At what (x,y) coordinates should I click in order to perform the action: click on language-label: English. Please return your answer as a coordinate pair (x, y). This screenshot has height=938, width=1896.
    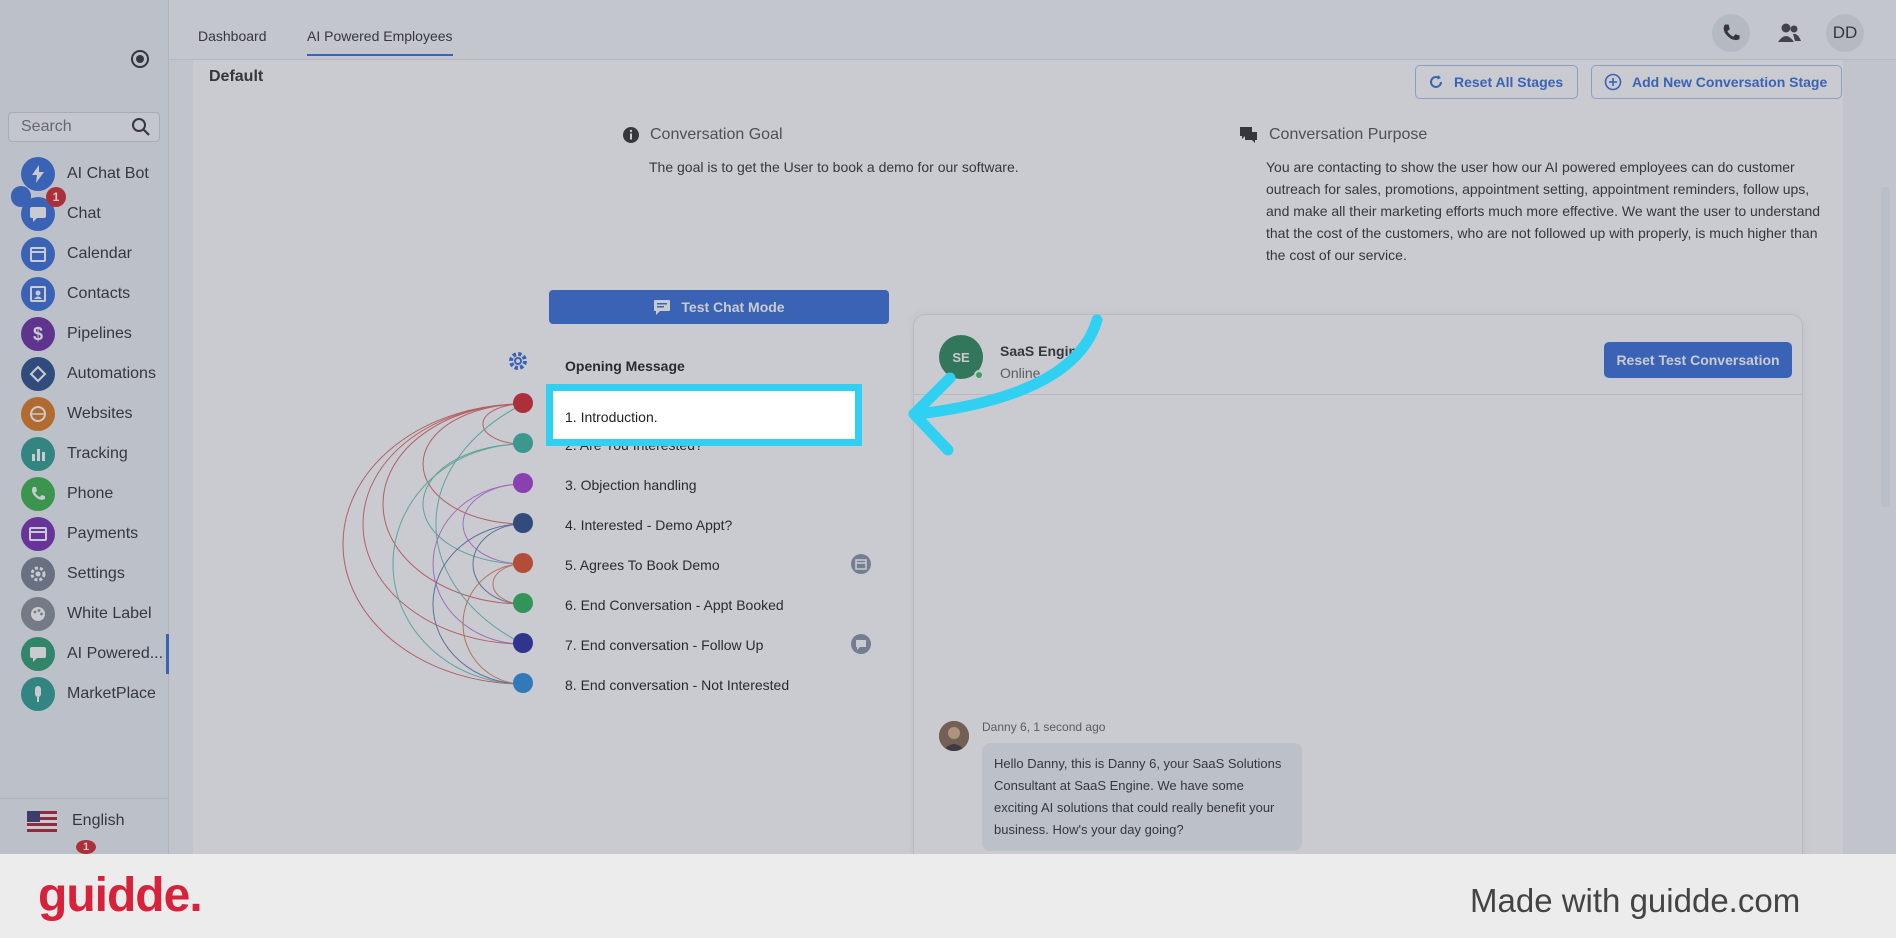
    Looking at the image, I should click on (98, 820).